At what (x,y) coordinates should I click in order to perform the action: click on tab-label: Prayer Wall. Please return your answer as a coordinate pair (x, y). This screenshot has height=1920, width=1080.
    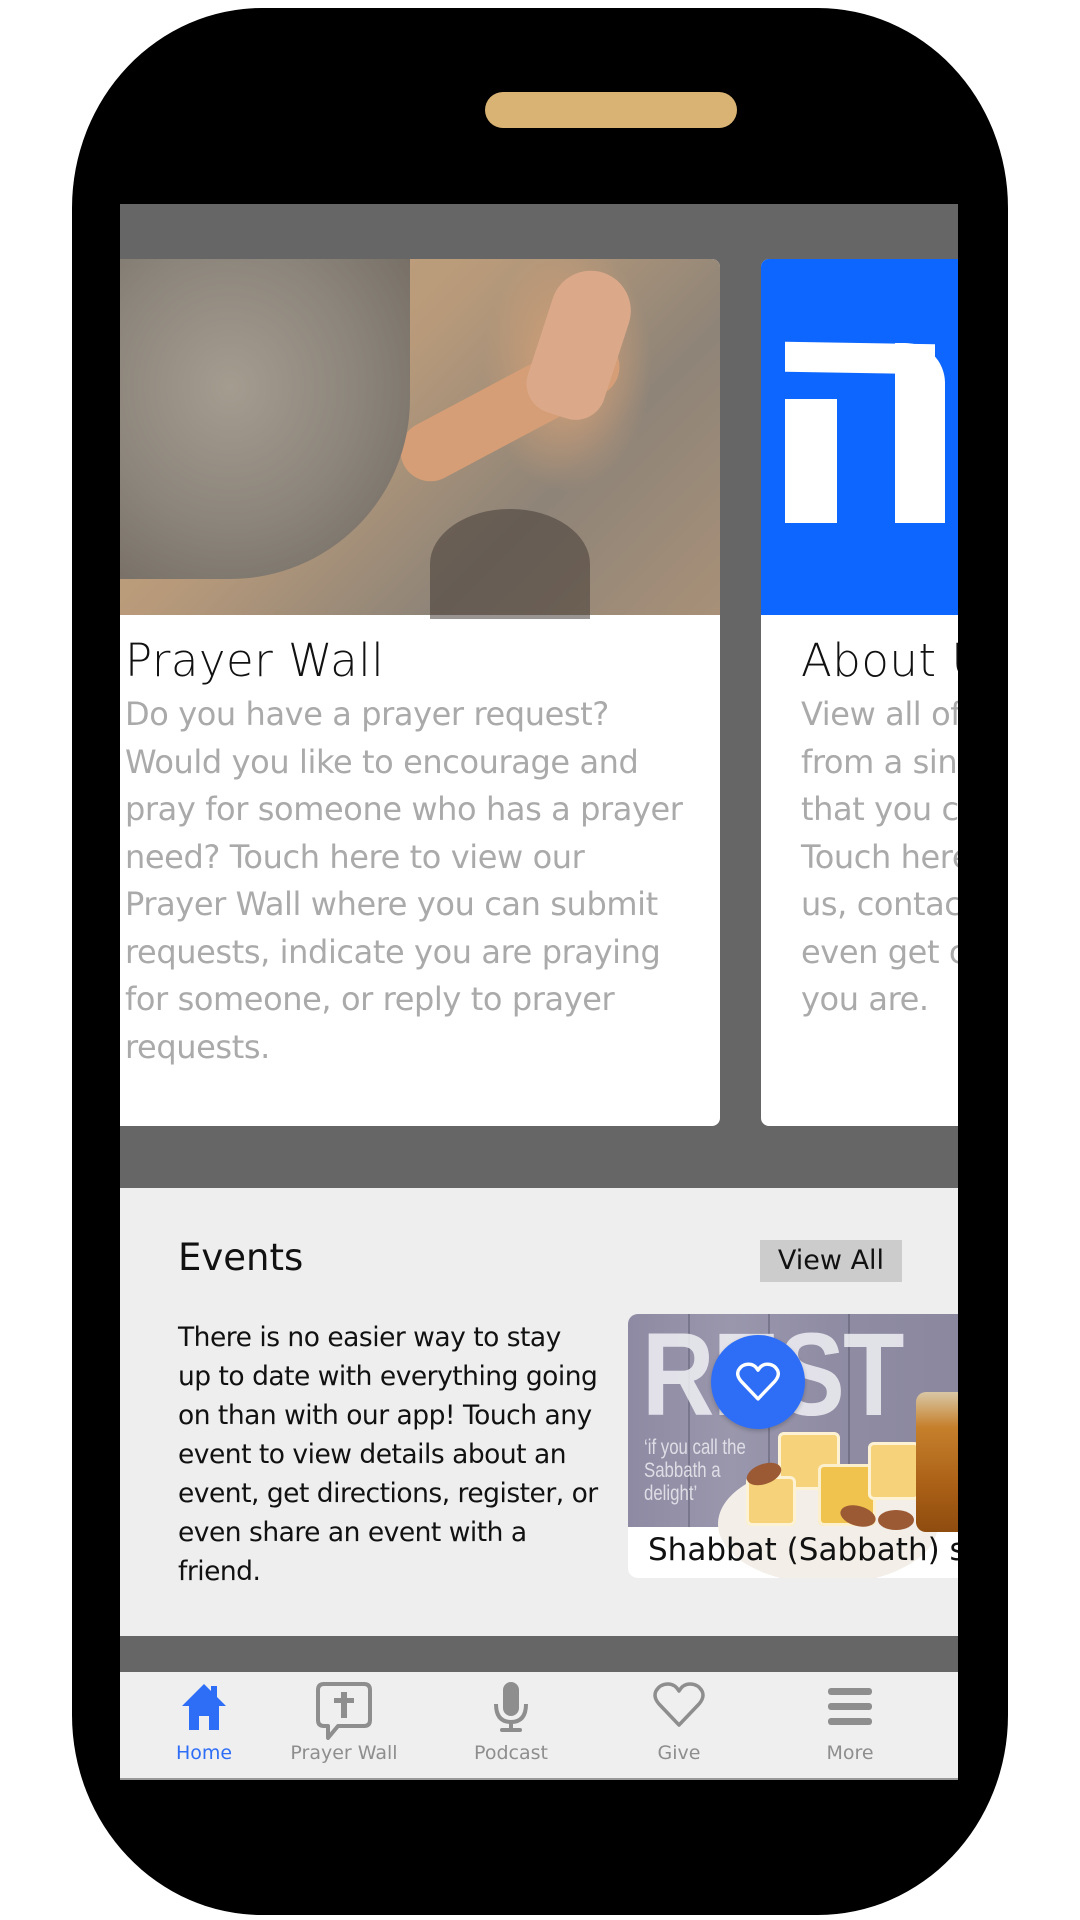
    Looking at the image, I should click on (344, 1753).